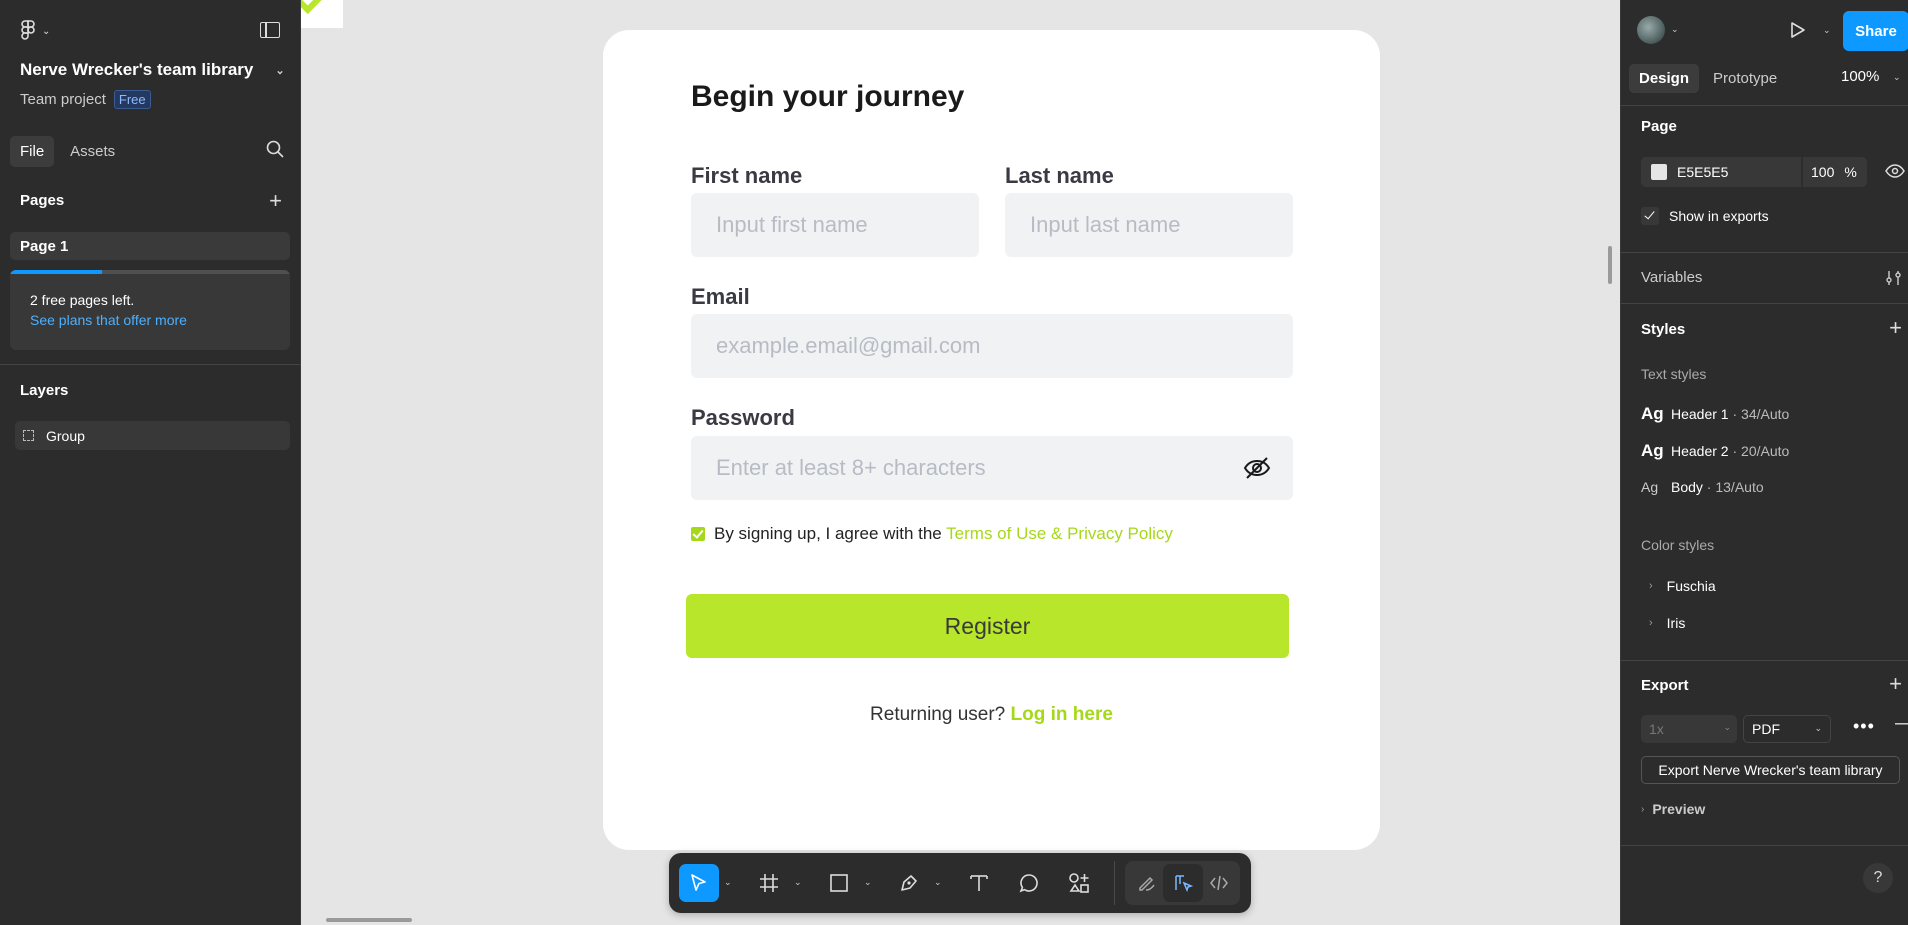 The image size is (1908, 925). What do you see at coordinates (1770, 770) in the screenshot?
I see `export-button: Export Nerve Wrecker's team library` at bounding box center [1770, 770].